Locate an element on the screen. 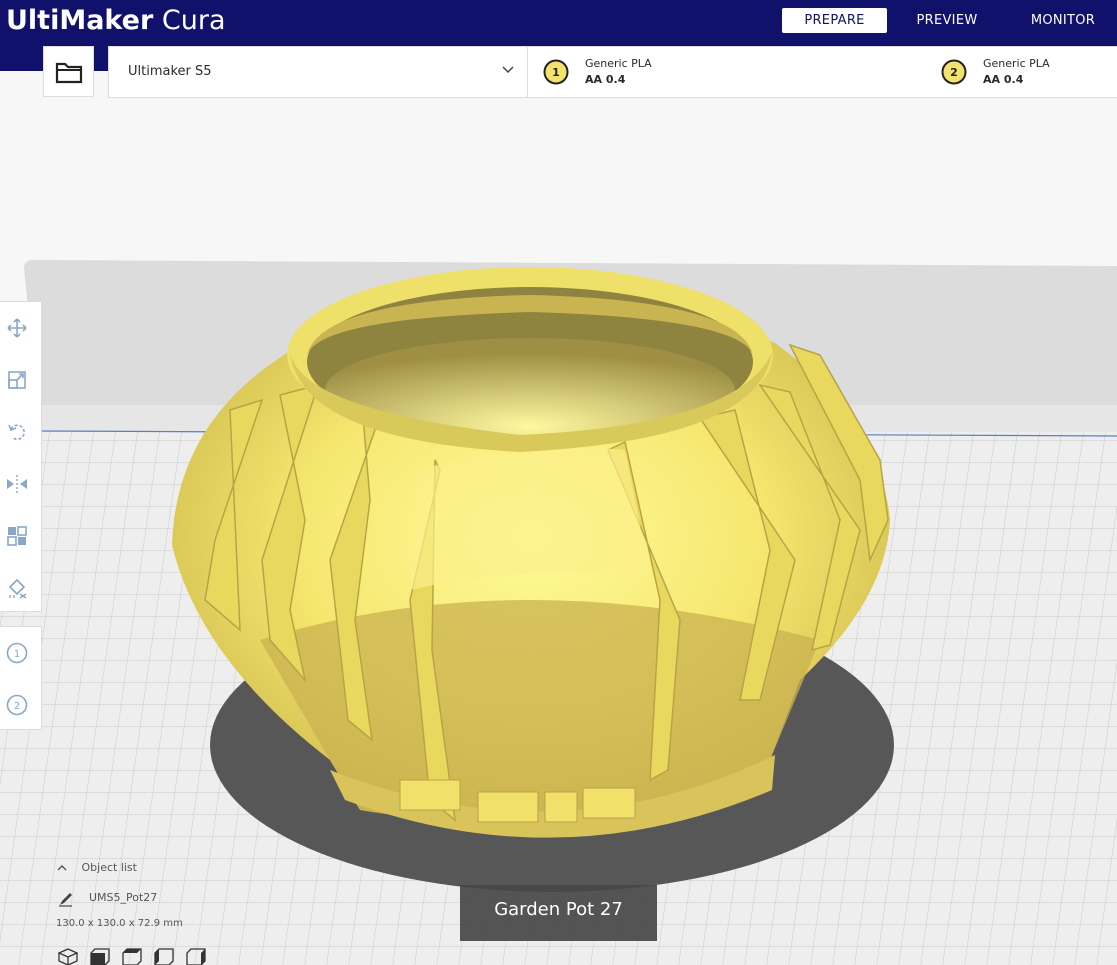  divider is located at coordinates (527, 72).